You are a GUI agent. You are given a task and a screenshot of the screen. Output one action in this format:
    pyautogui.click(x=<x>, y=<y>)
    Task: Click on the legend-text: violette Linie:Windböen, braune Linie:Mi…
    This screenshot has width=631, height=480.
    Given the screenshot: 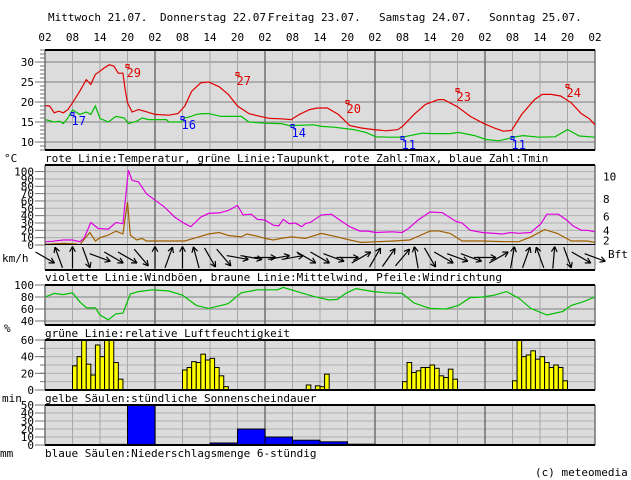 What is the action you would take?
    pyautogui.click(x=273, y=277)
    